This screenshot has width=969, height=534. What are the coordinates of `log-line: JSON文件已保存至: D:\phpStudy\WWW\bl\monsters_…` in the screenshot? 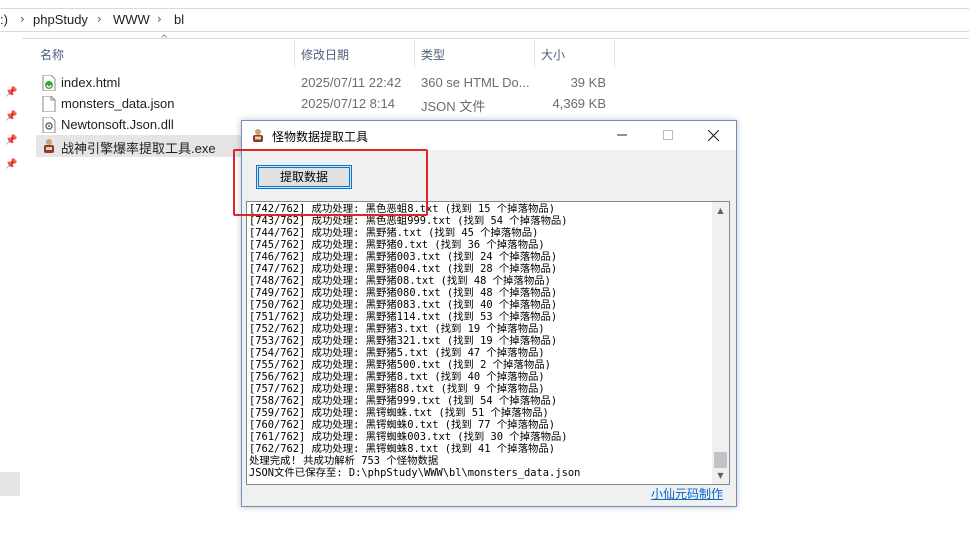 It's located at (415, 473).